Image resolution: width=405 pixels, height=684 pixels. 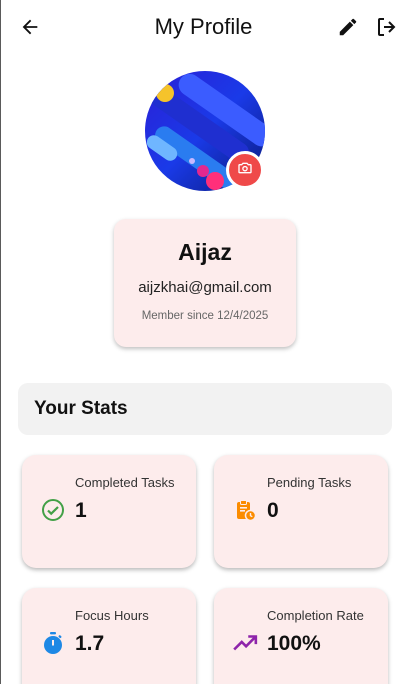 I want to click on stat-label: Completion Rate, so click(x=315, y=615).